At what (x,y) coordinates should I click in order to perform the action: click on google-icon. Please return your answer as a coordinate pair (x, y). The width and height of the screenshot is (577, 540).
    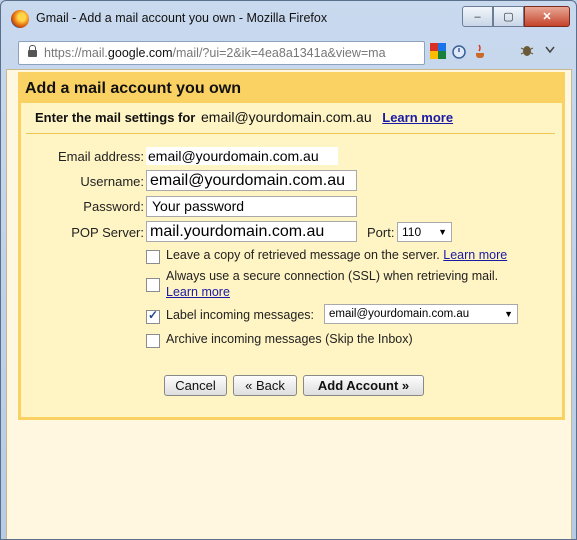
    Looking at the image, I should click on (438, 51).